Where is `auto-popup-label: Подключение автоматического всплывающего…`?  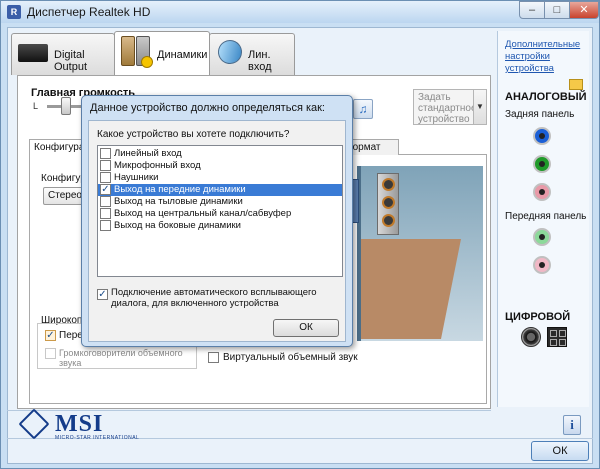 auto-popup-label: Подключение автоматического всплывающего… is located at coordinates (214, 298).